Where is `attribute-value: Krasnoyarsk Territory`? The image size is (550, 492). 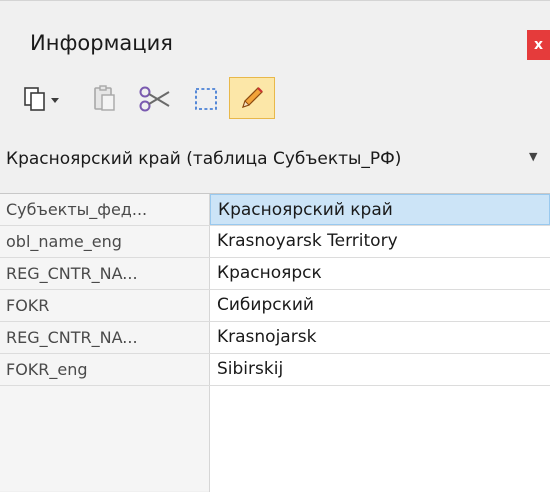 attribute-value: Krasnoyarsk Territory is located at coordinates (380, 241).